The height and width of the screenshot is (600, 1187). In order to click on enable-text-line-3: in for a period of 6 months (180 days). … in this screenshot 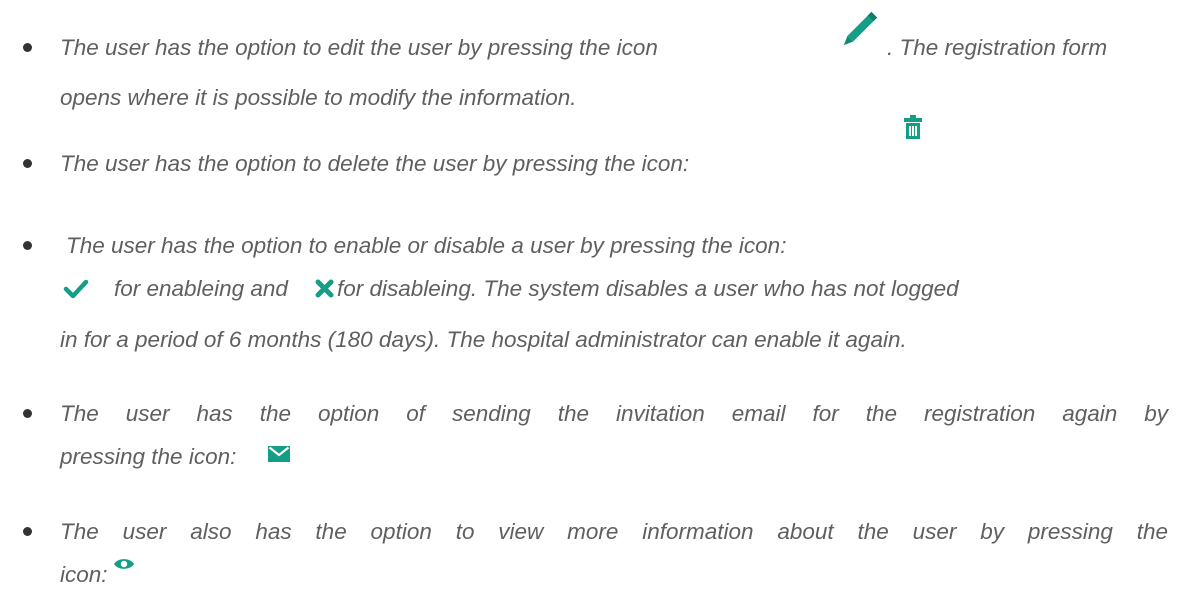, I will do `click(483, 339)`.